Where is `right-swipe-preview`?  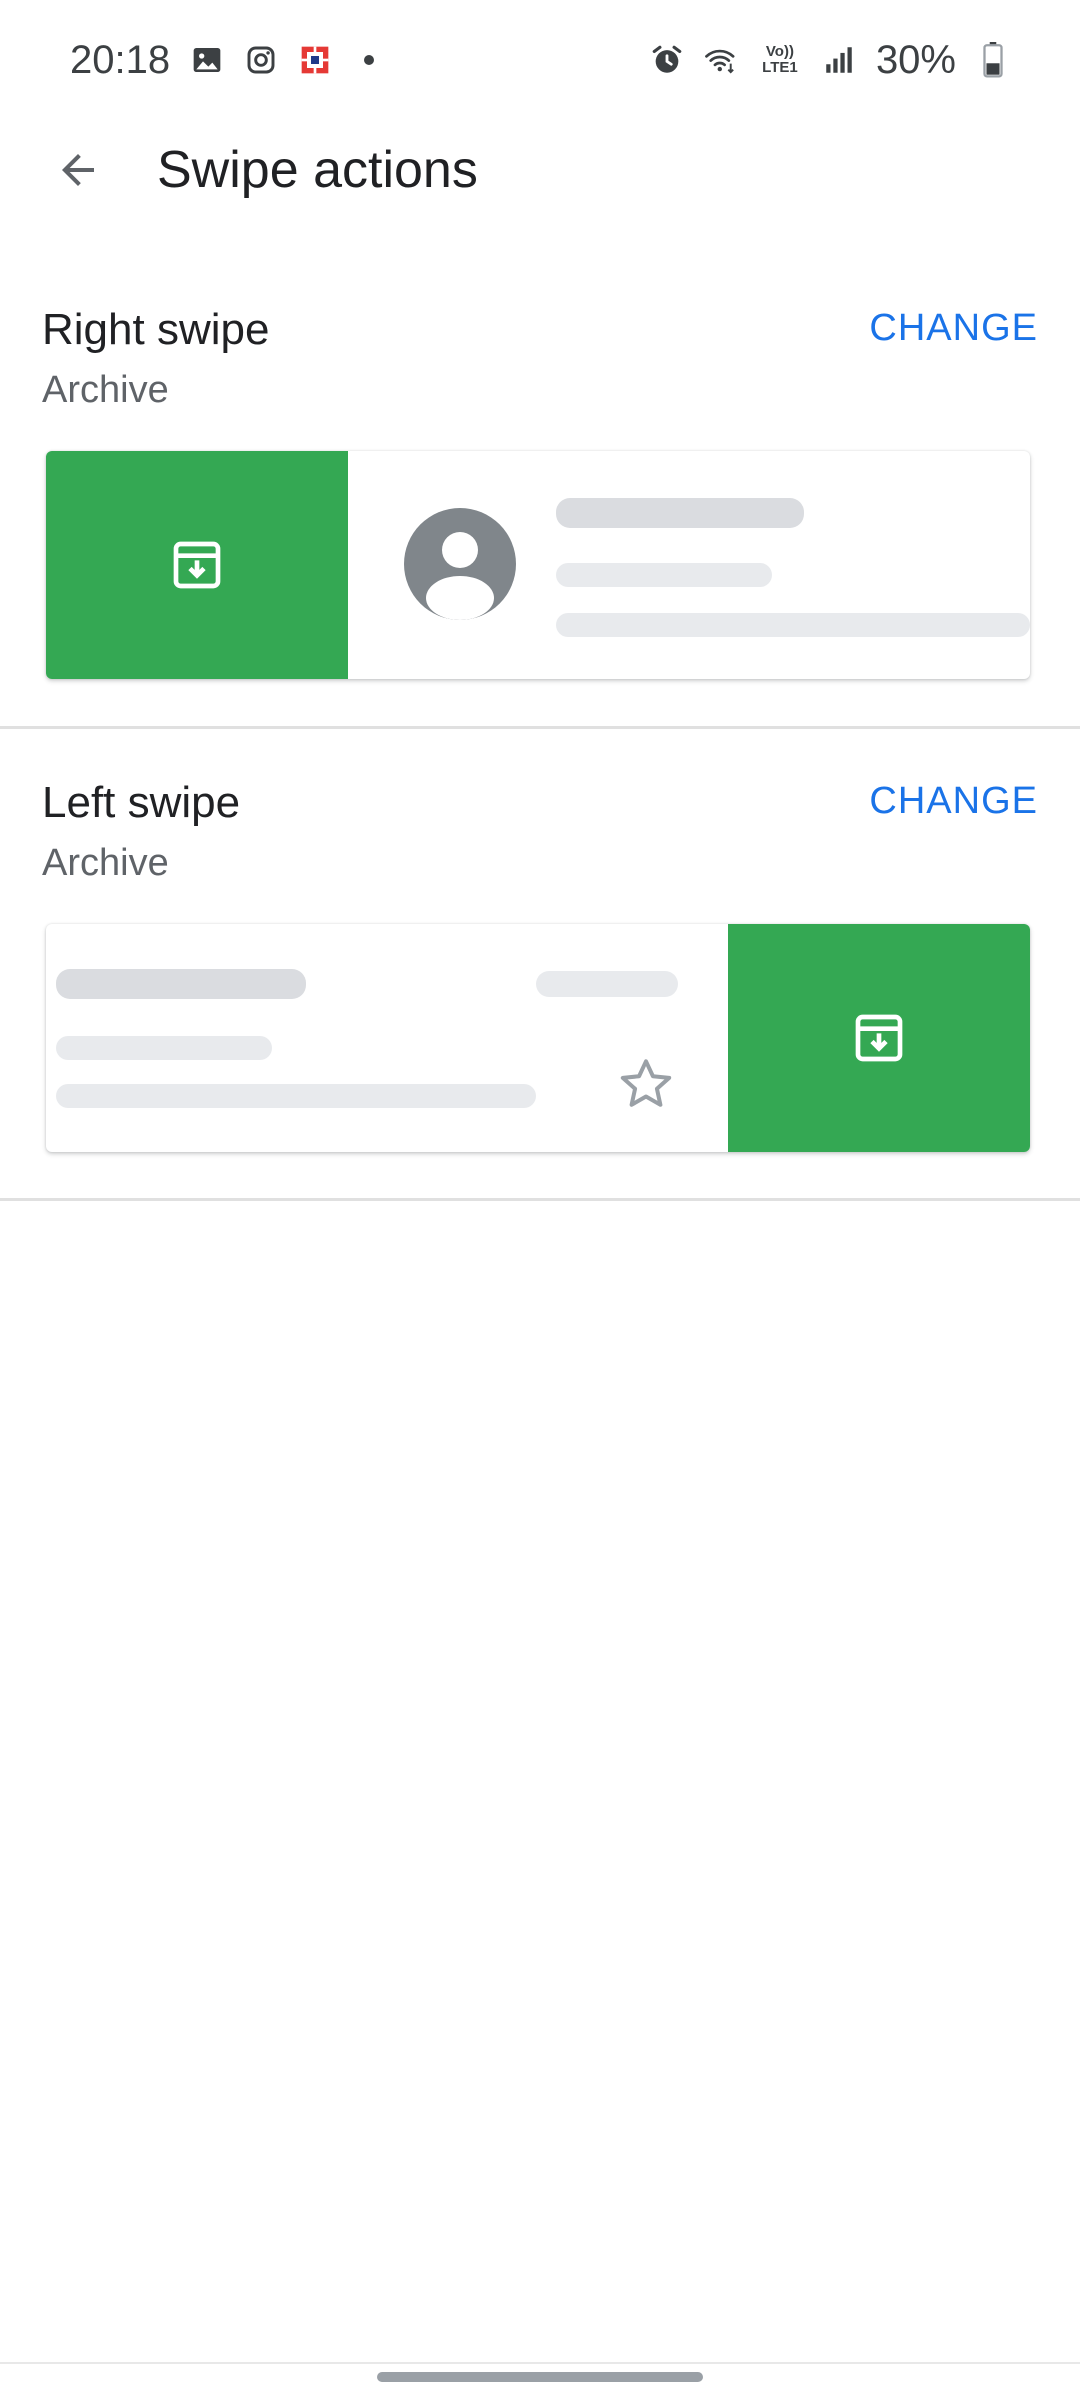
right-swipe-preview is located at coordinates (538, 565).